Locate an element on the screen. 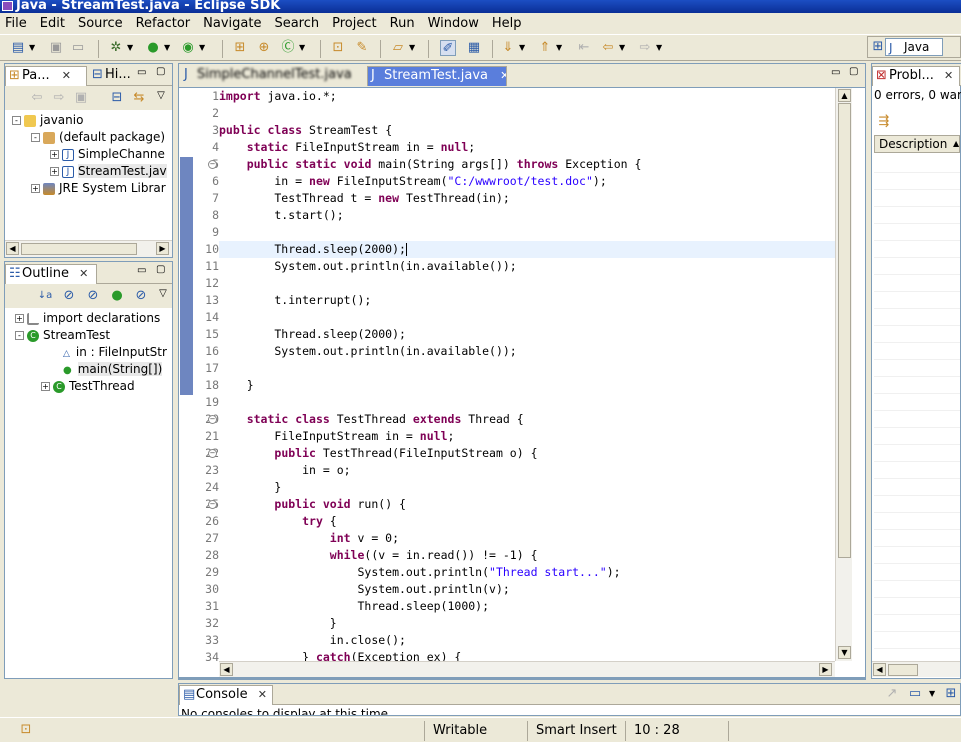 The image size is (961, 742). tree-node-project: - javanio is located at coordinates (47, 120).